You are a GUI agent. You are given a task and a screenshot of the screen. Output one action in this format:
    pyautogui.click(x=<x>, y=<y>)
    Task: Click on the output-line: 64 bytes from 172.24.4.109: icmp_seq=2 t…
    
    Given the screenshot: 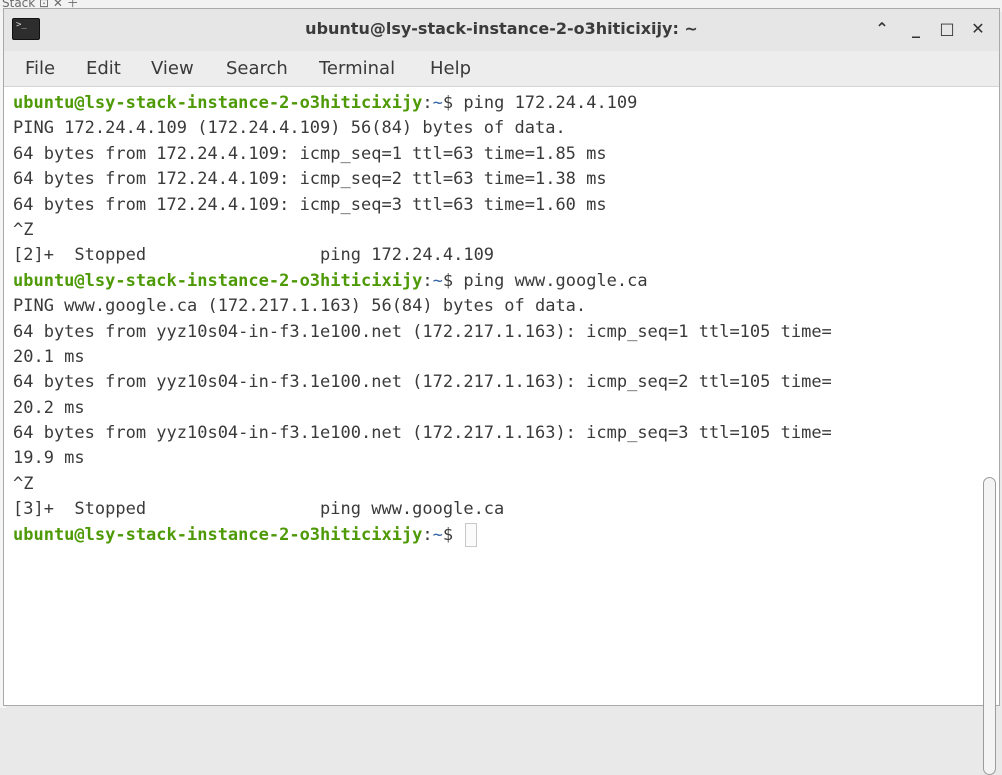 What is the action you would take?
    pyautogui.click(x=310, y=179)
    